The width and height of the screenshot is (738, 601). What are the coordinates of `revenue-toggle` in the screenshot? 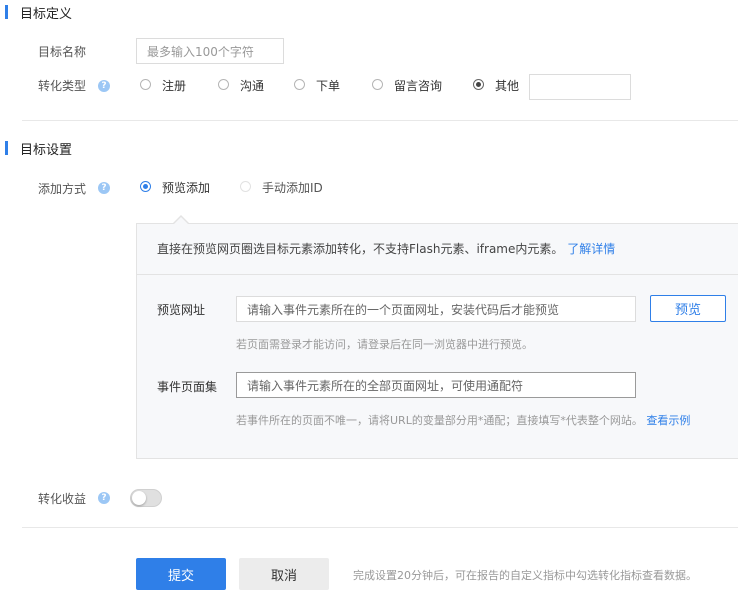 It's located at (146, 498).